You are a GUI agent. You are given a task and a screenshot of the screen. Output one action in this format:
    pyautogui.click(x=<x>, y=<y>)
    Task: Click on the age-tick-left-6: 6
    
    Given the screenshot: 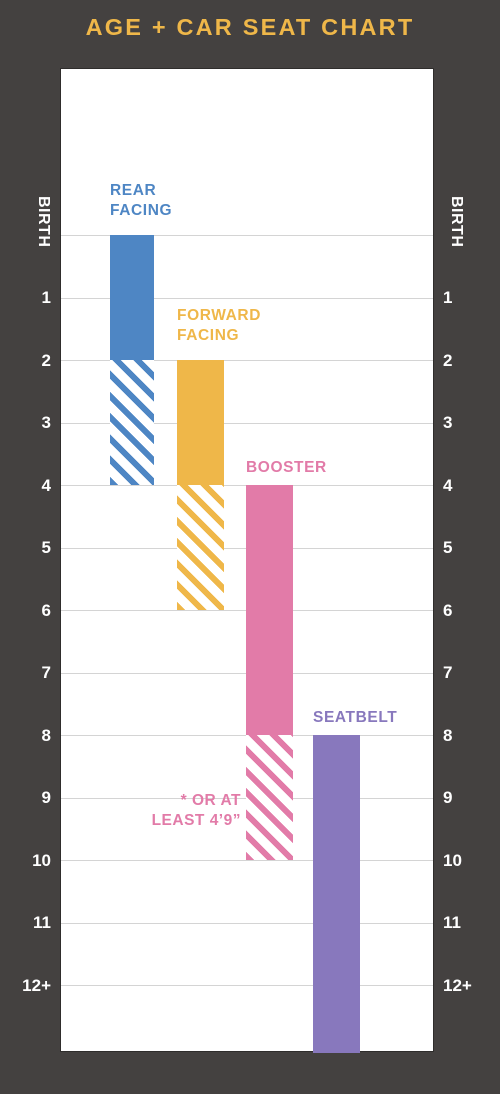 What is the action you would take?
    pyautogui.click(x=46, y=610)
    